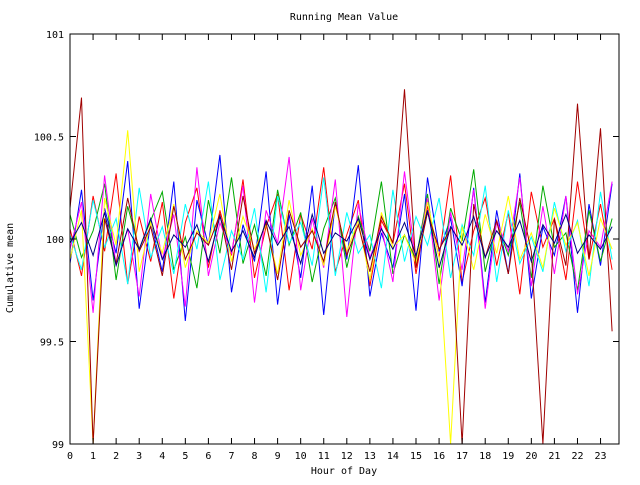 The height and width of the screenshot is (485, 640). I want to click on x-tick-label: 1, so click(93, 456).